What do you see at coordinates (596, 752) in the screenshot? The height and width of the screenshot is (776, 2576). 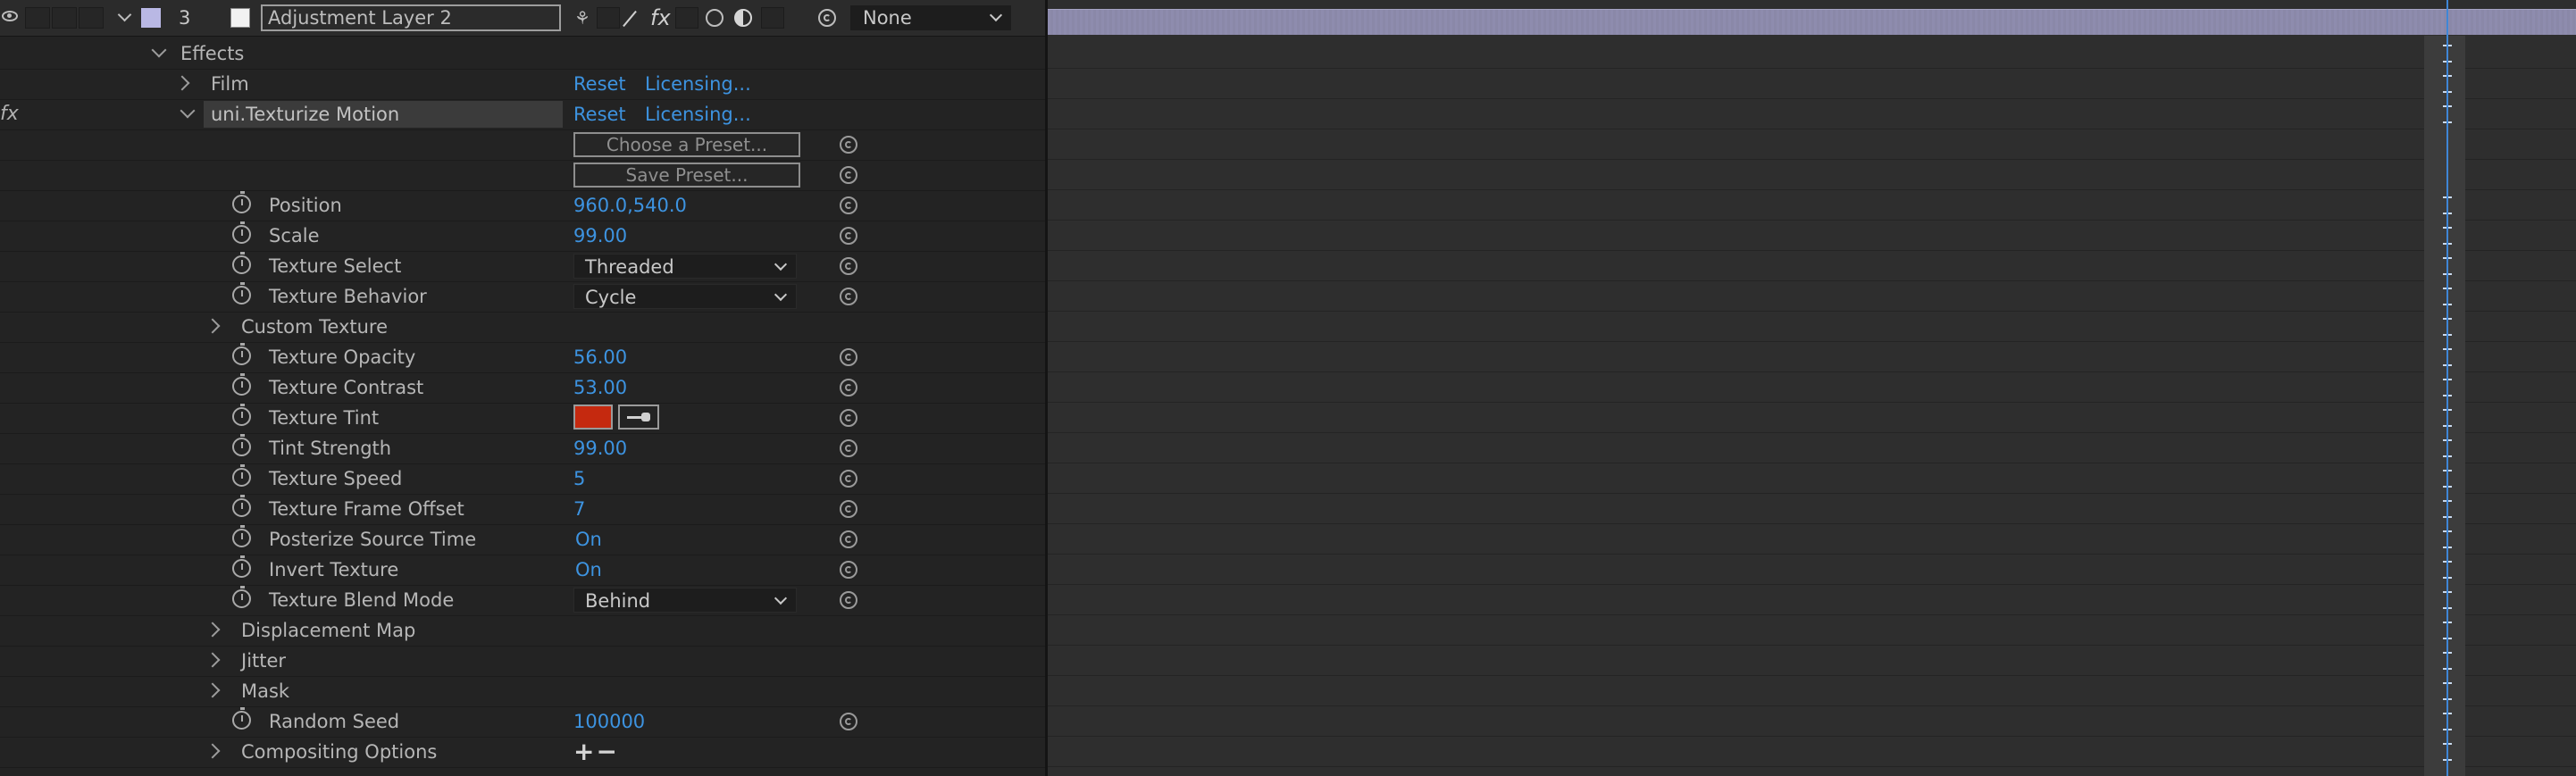 I see `add-remove-mask-controls: +−` at bounding box center [596, 752].